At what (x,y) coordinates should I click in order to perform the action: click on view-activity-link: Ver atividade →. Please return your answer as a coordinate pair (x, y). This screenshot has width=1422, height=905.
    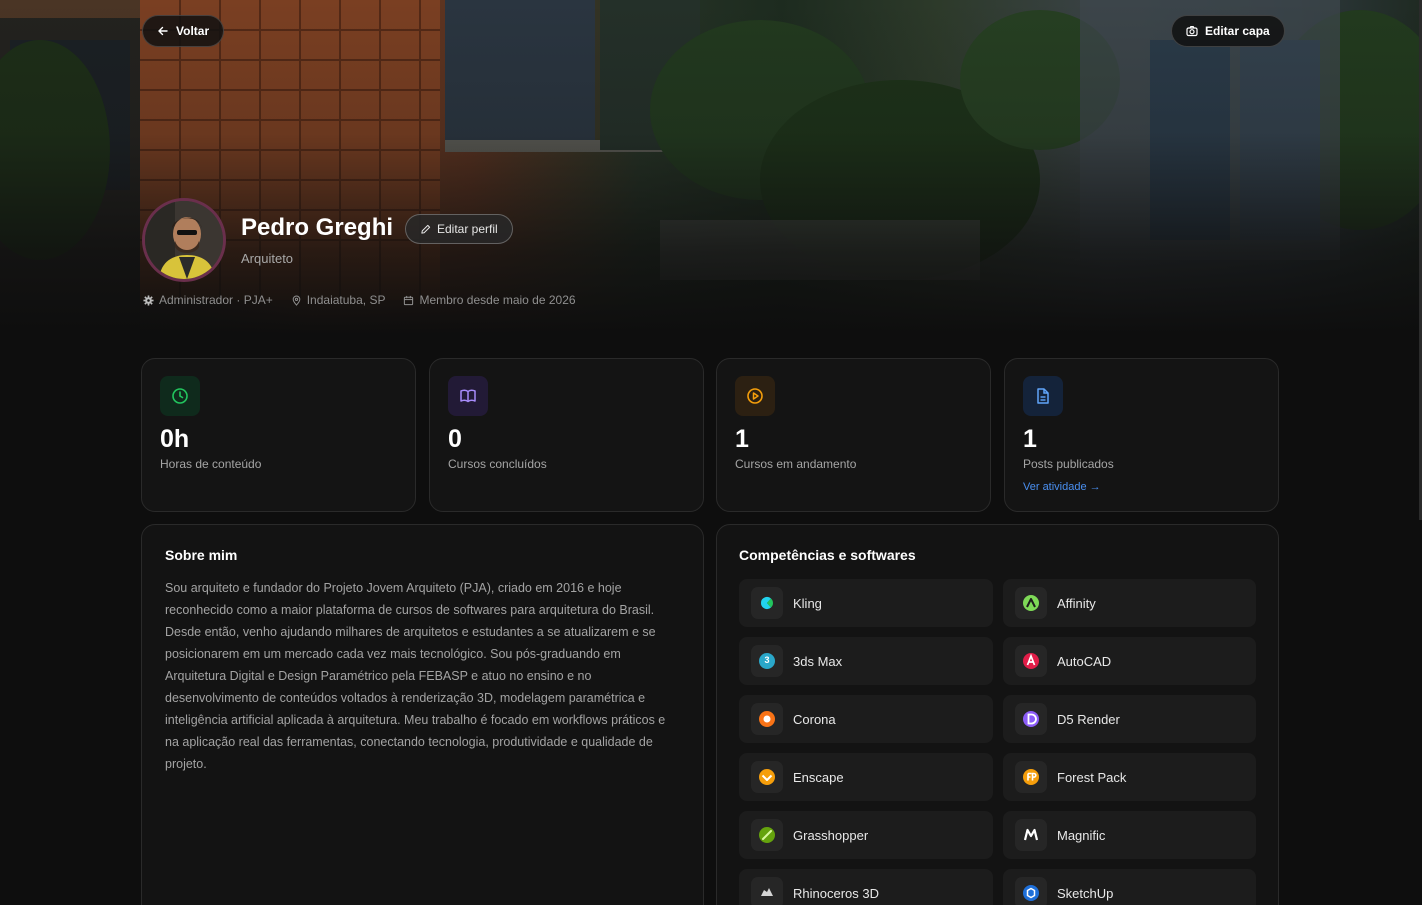
    Looking at the image, I should click on (1062, 487).